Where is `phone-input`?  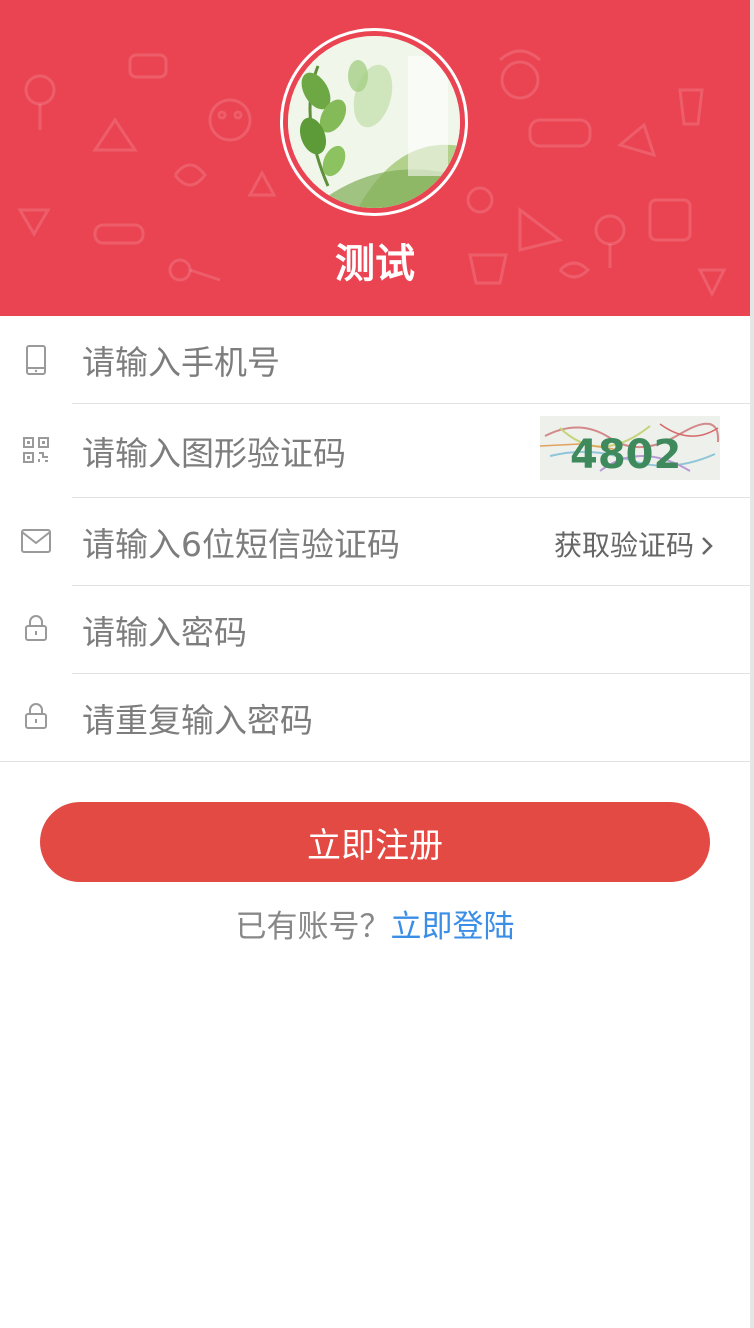 phone-input is located at coordinates (302, 362).